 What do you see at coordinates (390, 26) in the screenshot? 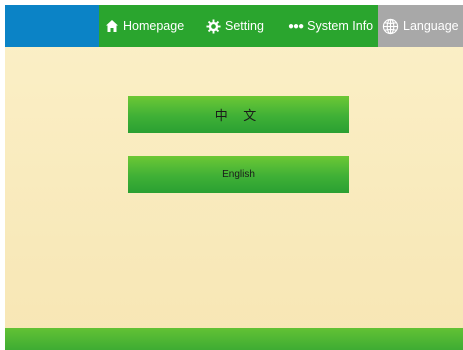
I see `globe-icon` at bounding box center [390, 26].